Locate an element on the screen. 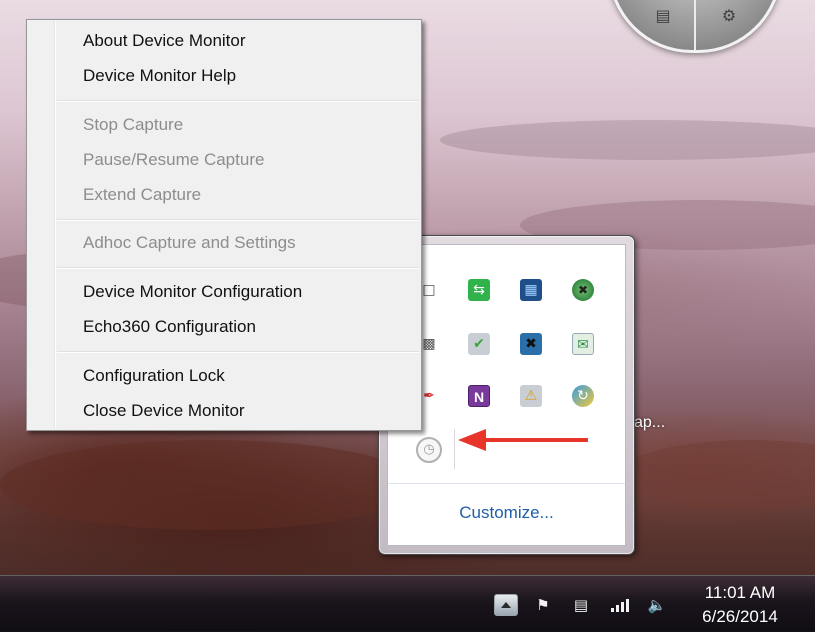  menu-item-close-device-monitor: Close Device Monitor is located at coordinates (164, 411).